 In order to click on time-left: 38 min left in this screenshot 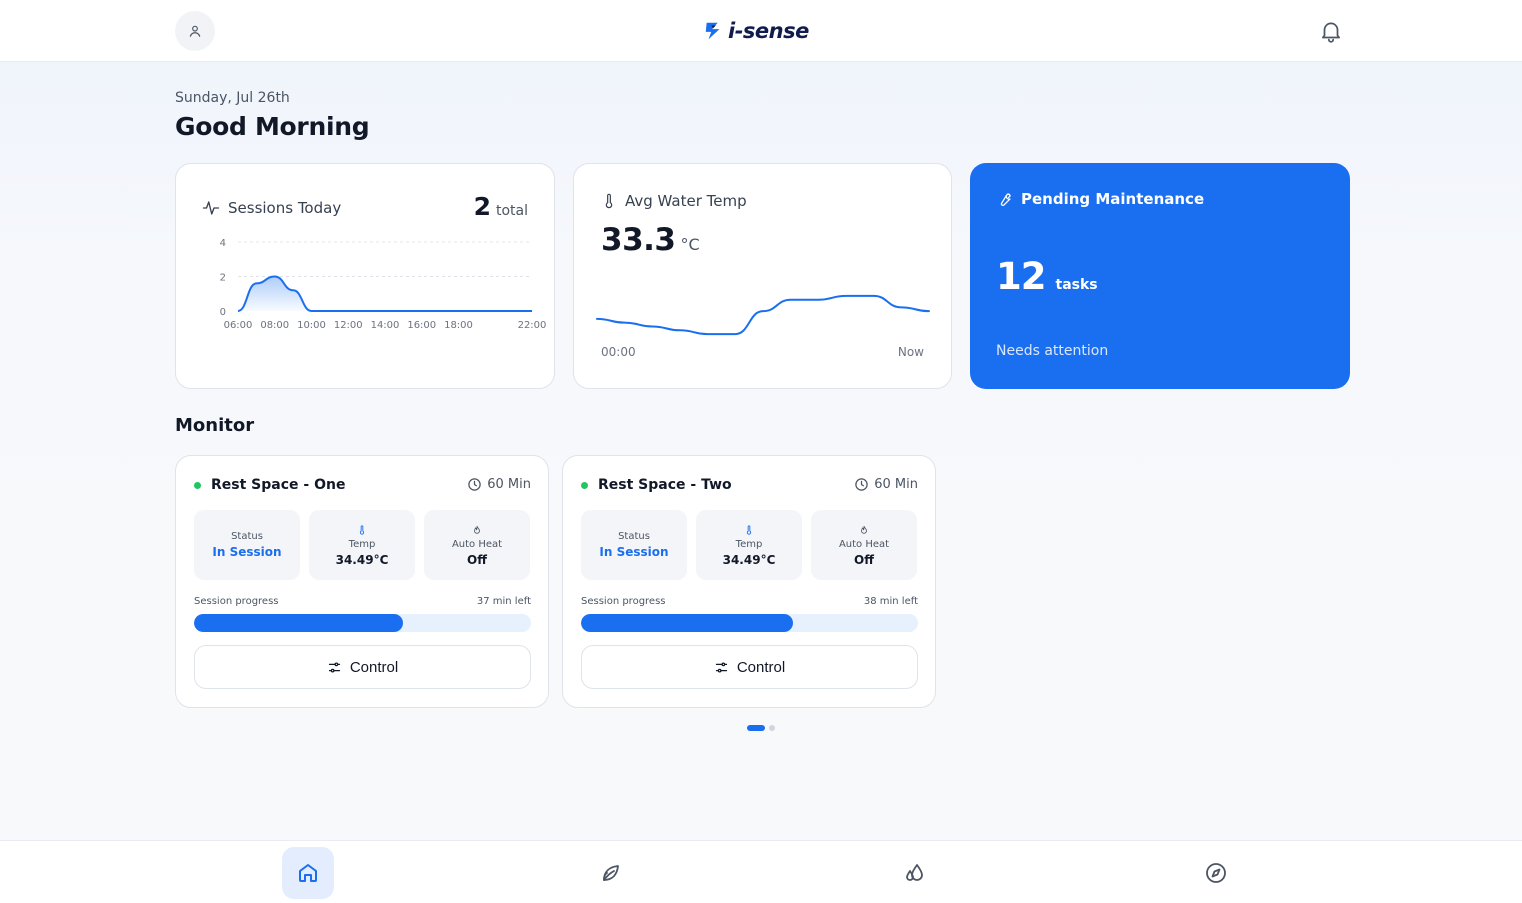, I will do `click(890, 601)`.